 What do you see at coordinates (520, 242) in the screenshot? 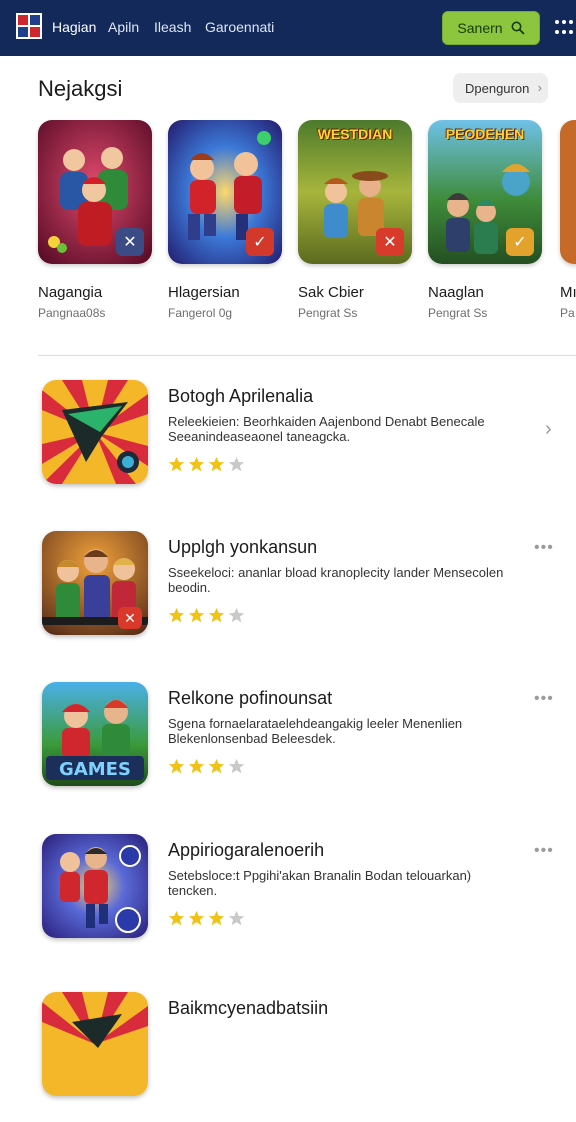
I see `lightning-badge-icon: ✓` at bounding box center [520, 242].